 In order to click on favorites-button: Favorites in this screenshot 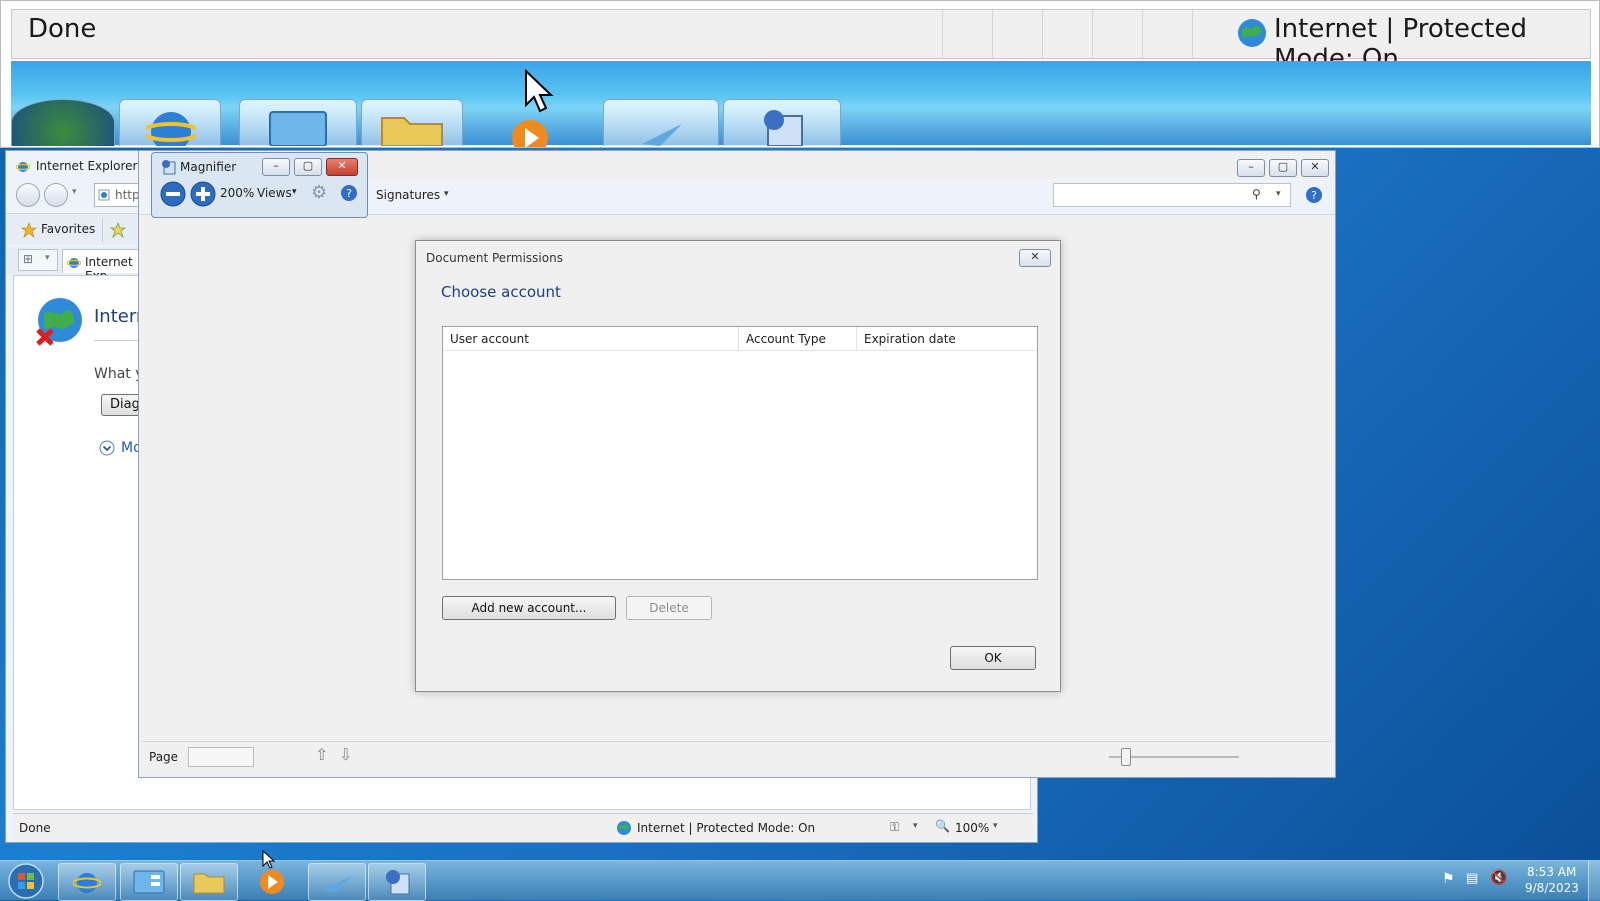, I will do `click(68, 229)`.